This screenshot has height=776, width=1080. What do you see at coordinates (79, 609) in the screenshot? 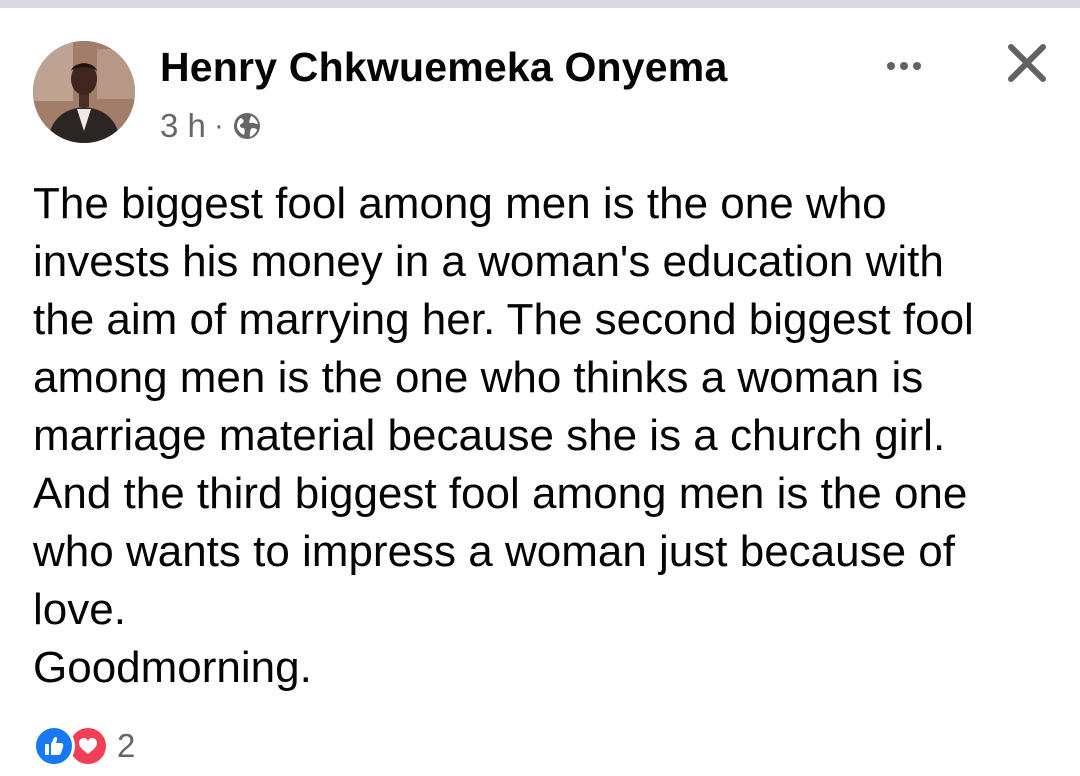
I see `post-line: love.` at bounding box center [79, 609].